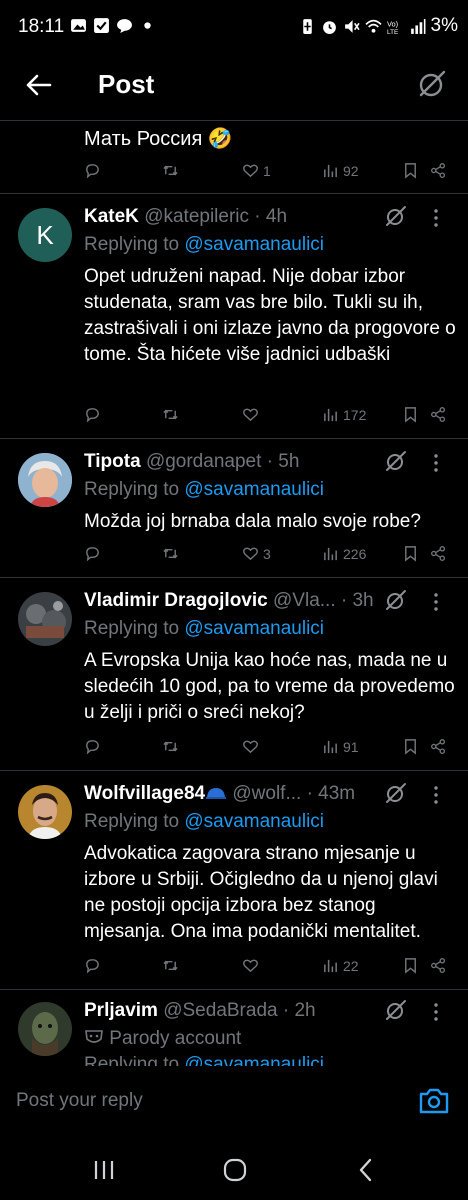 This screenshot has height=1200, width=468. Describe the element at coordinates (147, 25) in the screenshot. I see `dot-icon` at that location.